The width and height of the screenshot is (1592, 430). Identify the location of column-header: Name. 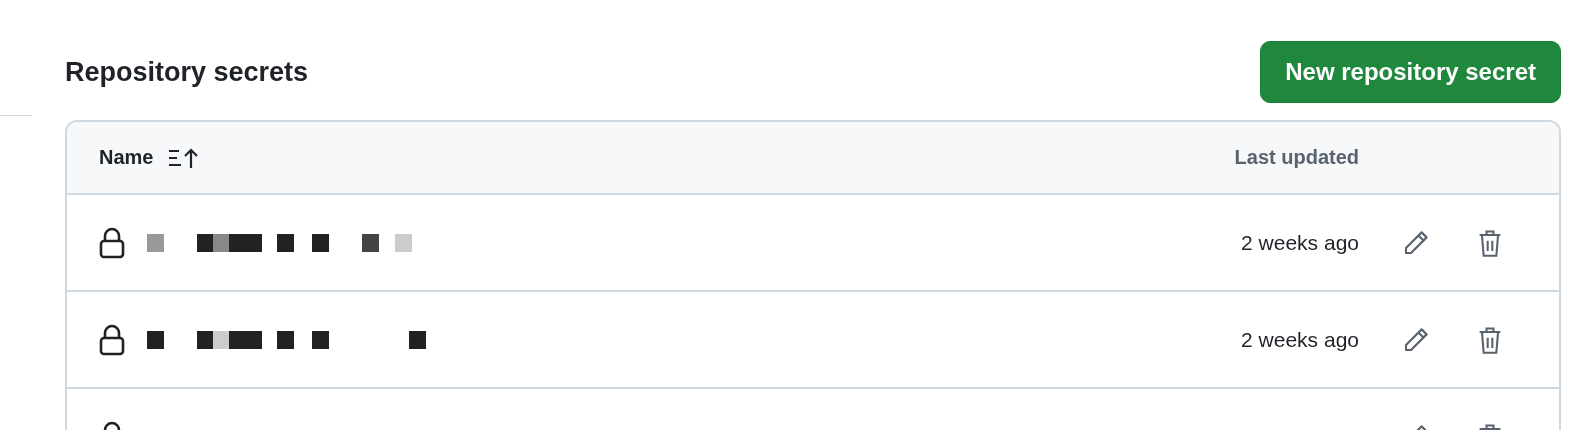
(126, 157).